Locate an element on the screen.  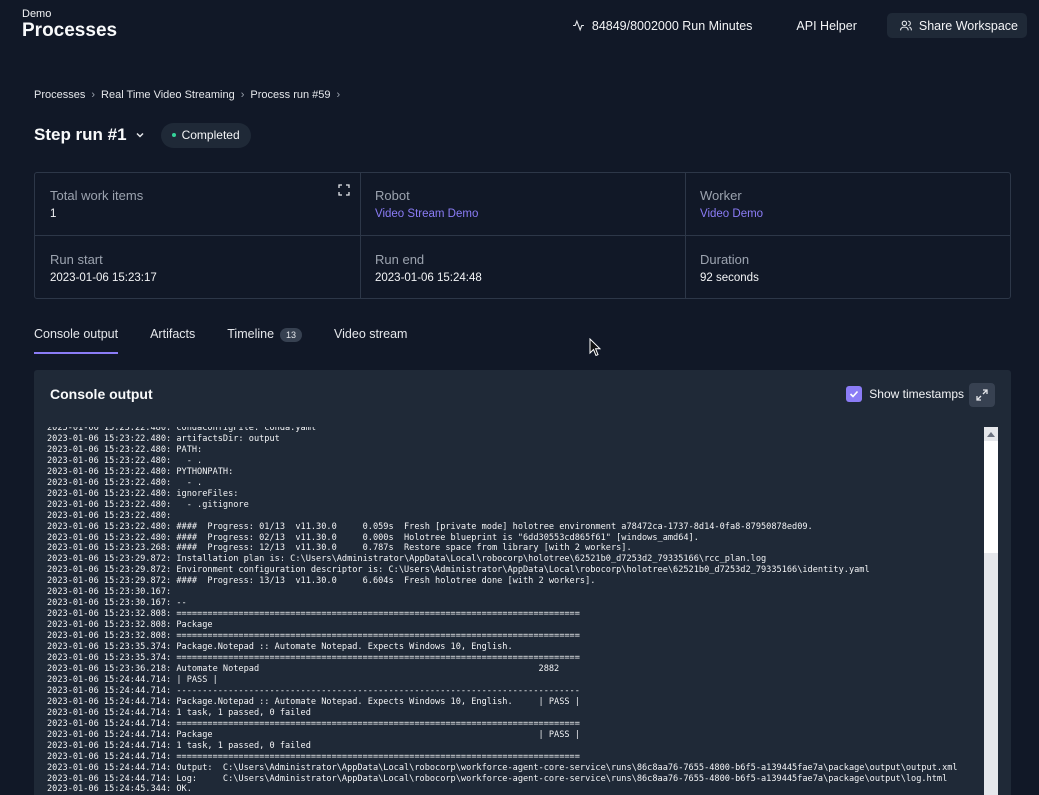
console-scrollbar is located at coordinates (991, 611).